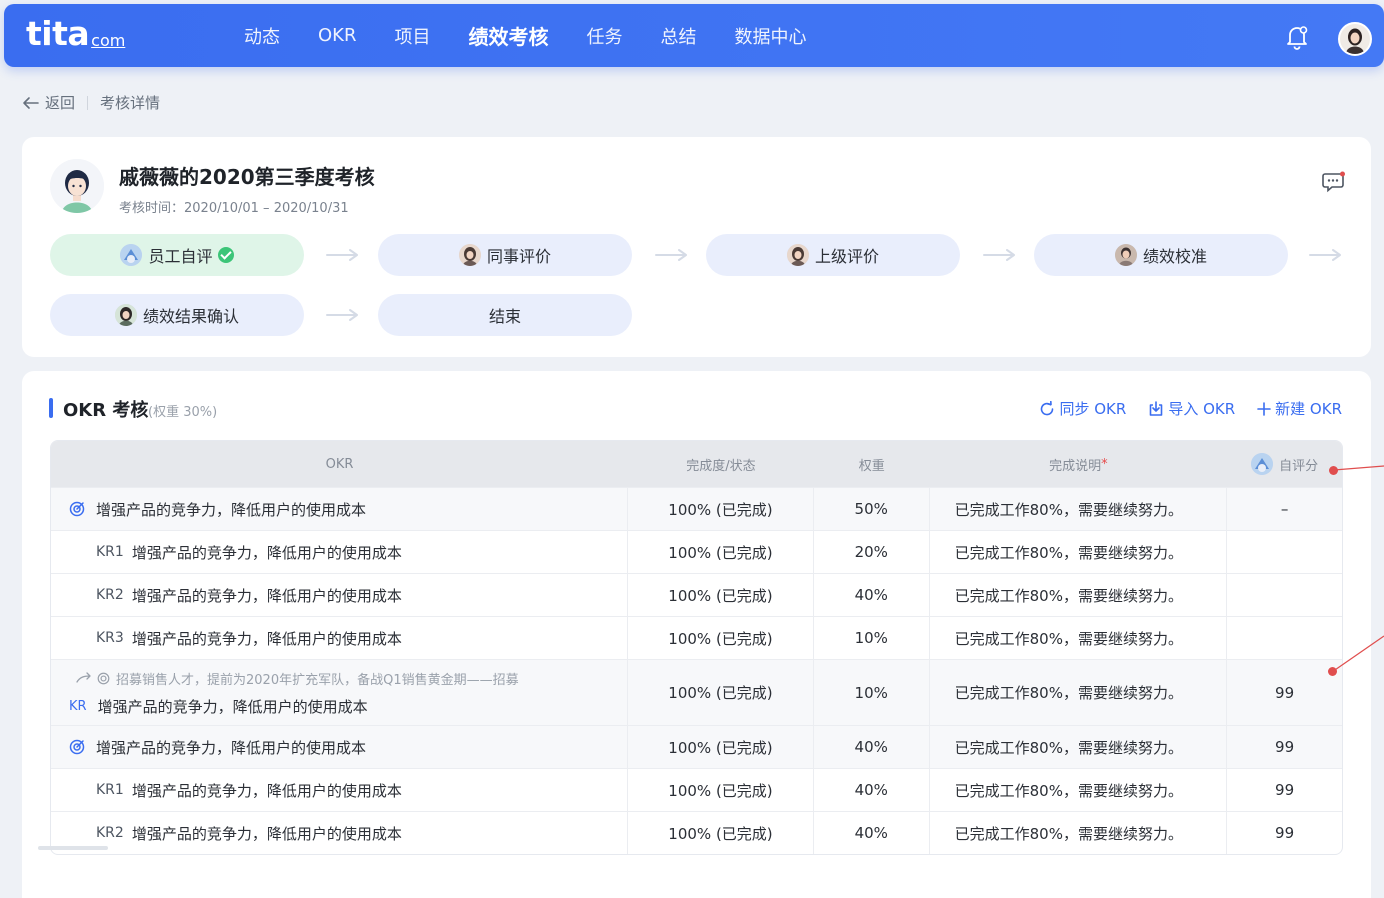  Describe the element at coordinates (262, 36) in the screenshot. I see `nav-item-feed: 动态` at that location.